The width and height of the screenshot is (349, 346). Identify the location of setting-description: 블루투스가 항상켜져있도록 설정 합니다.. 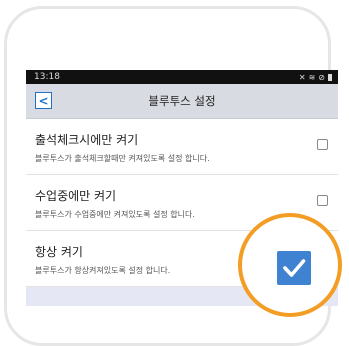
(103, 270).